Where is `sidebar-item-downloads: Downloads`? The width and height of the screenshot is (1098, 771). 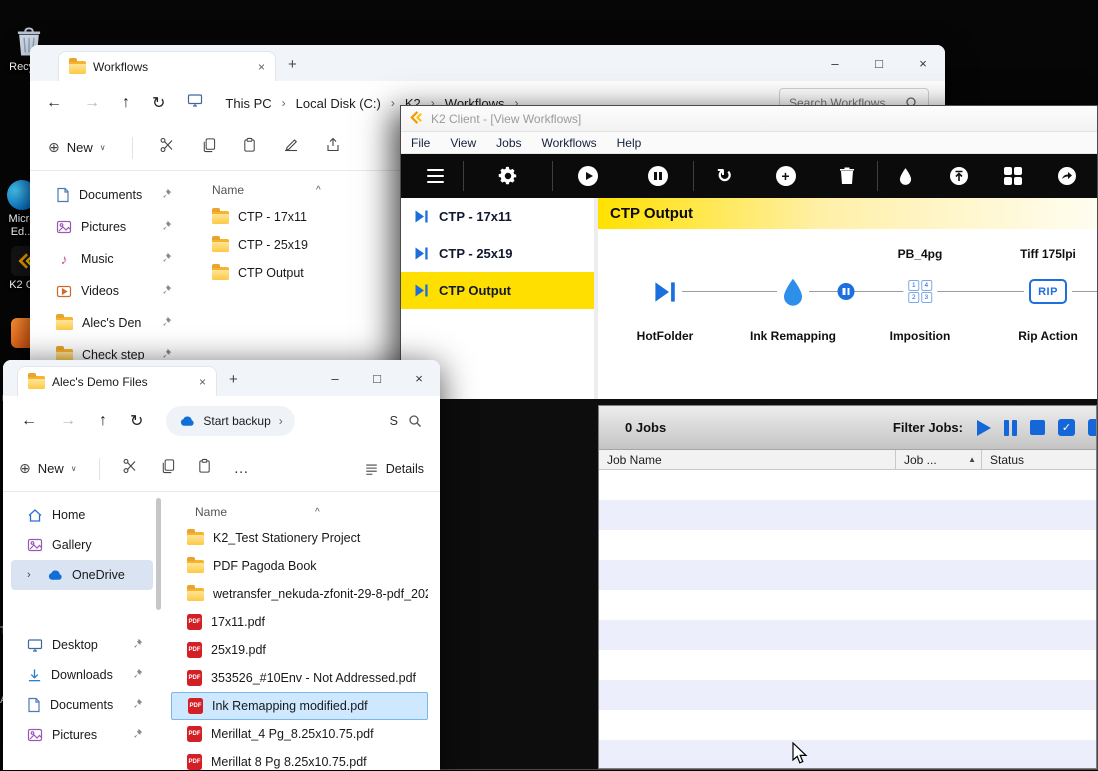 sidebar-item-downloads: Downloads is located at coordinates (82, 675).